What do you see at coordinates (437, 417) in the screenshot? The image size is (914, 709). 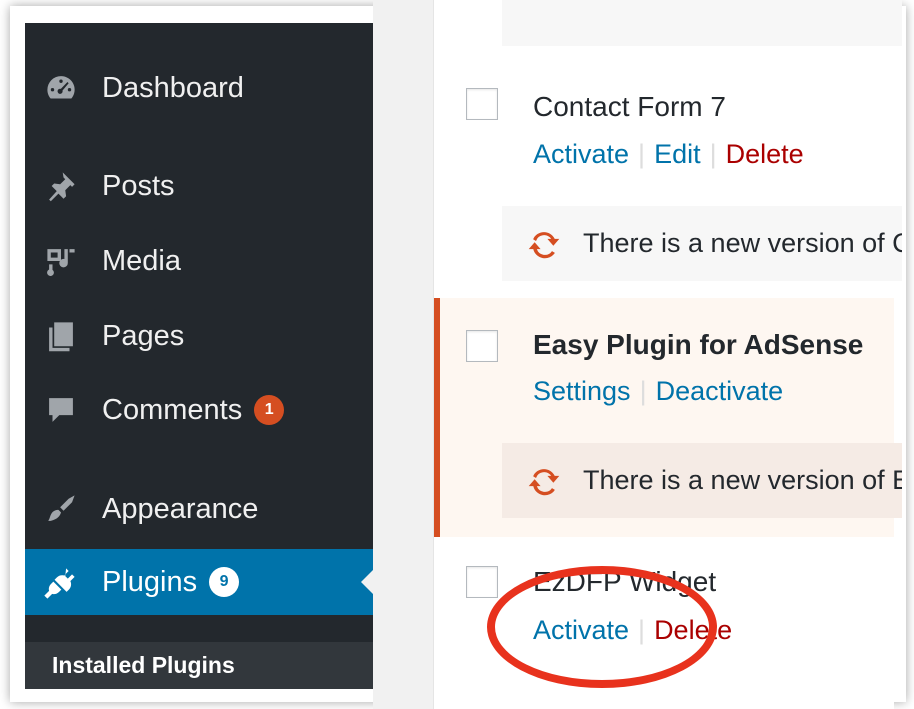 I see `active-plugin-border` at bounding box center [437, 417].